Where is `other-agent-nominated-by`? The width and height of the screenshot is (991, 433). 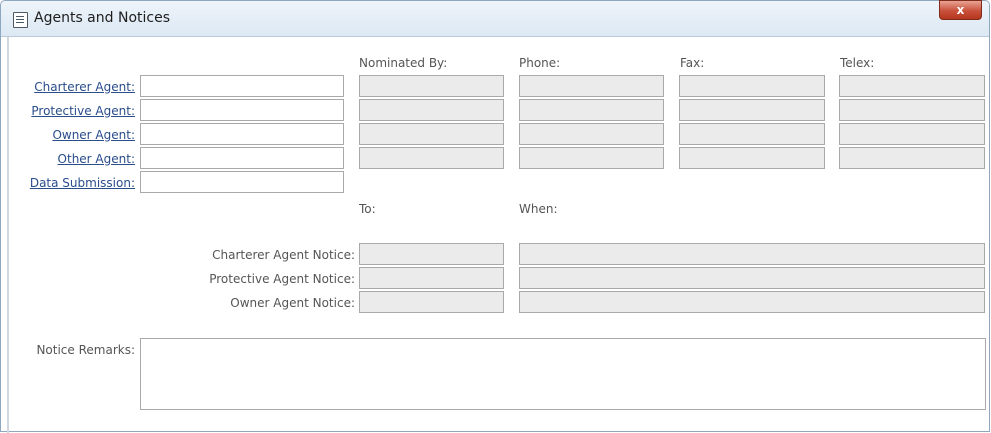
other-agent-nominated-by is located at coordinates (431, 158).